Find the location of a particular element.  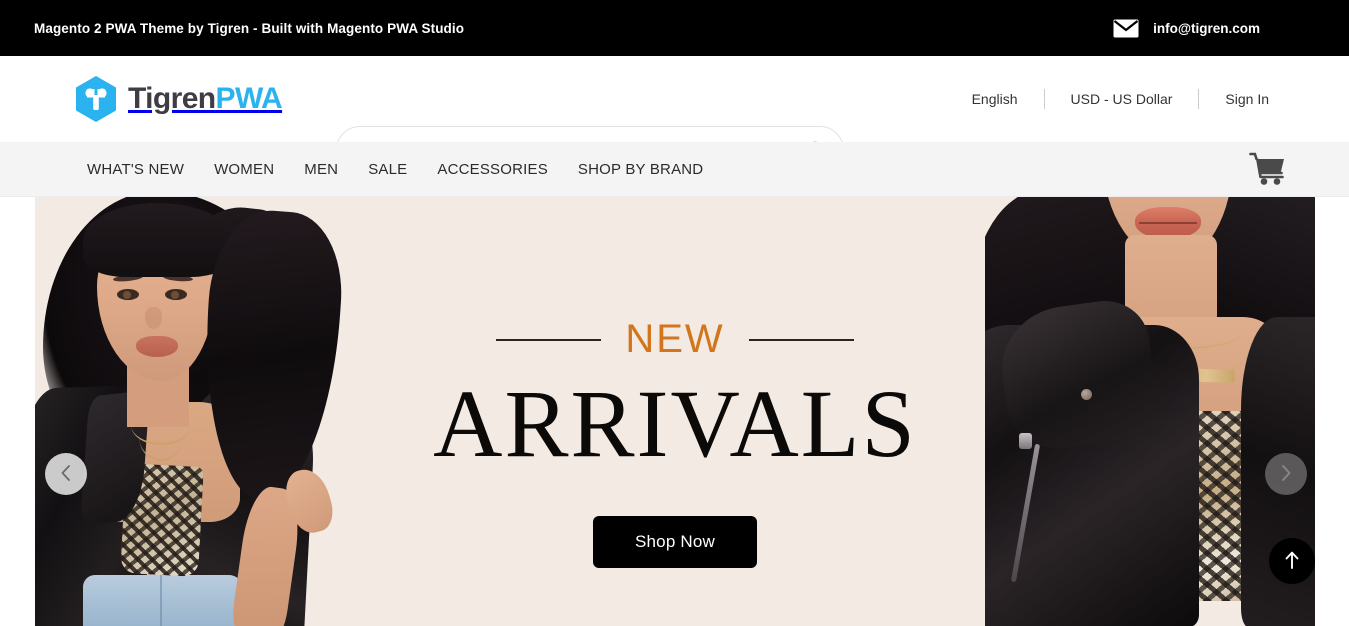

logo-wordmark: TigrenPWA is located at coordinates (205, 99).